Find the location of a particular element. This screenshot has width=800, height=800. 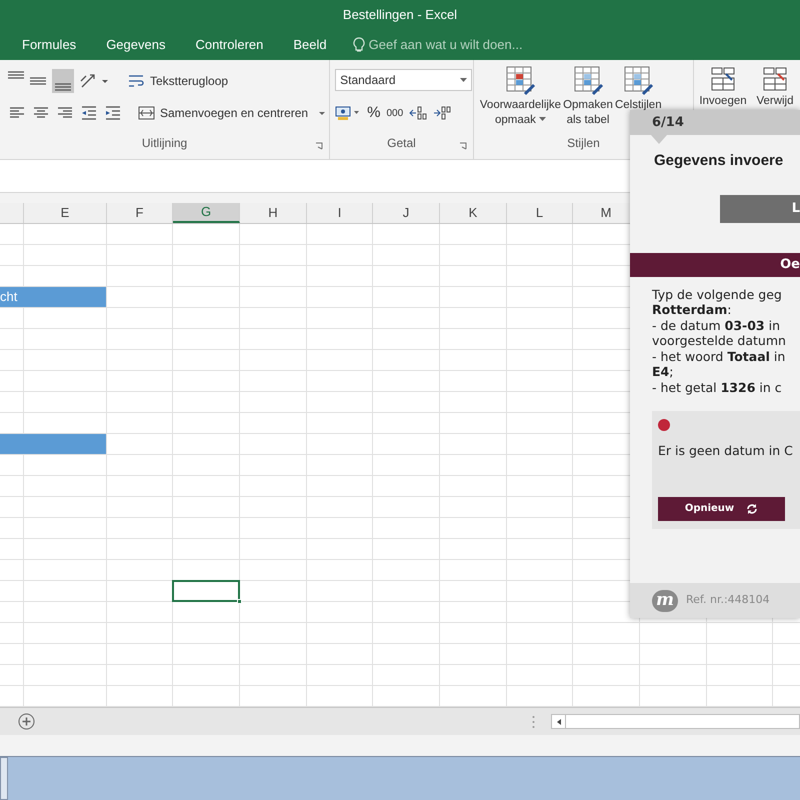

menu-tab: Controleren is located at coordinates (229, 45).